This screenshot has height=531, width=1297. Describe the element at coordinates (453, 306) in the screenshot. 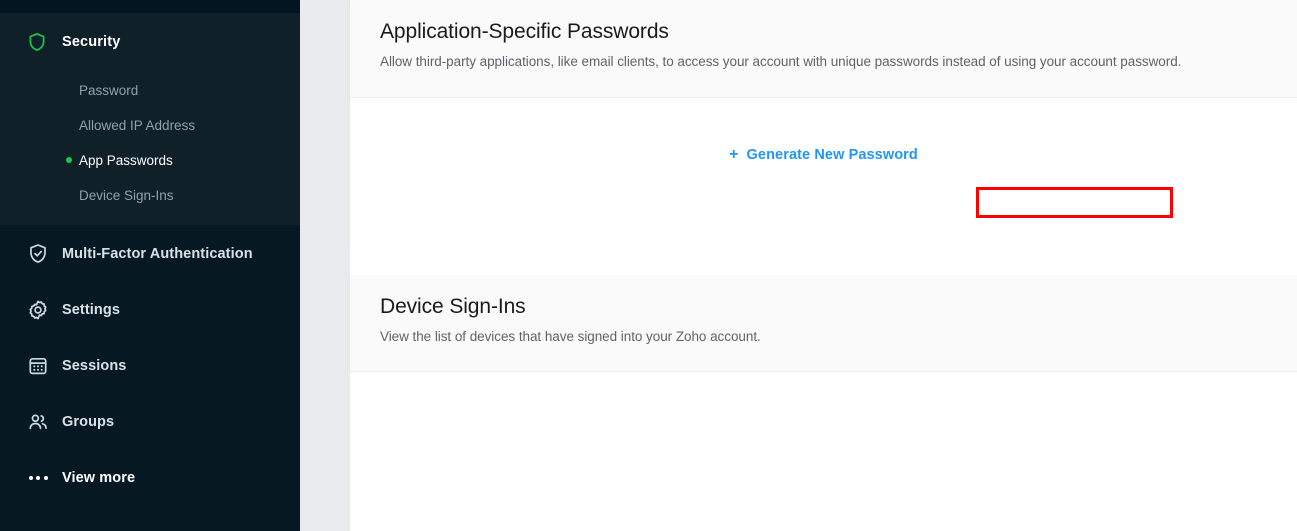

I see `section-title: Device Sign-Ins` at that location.